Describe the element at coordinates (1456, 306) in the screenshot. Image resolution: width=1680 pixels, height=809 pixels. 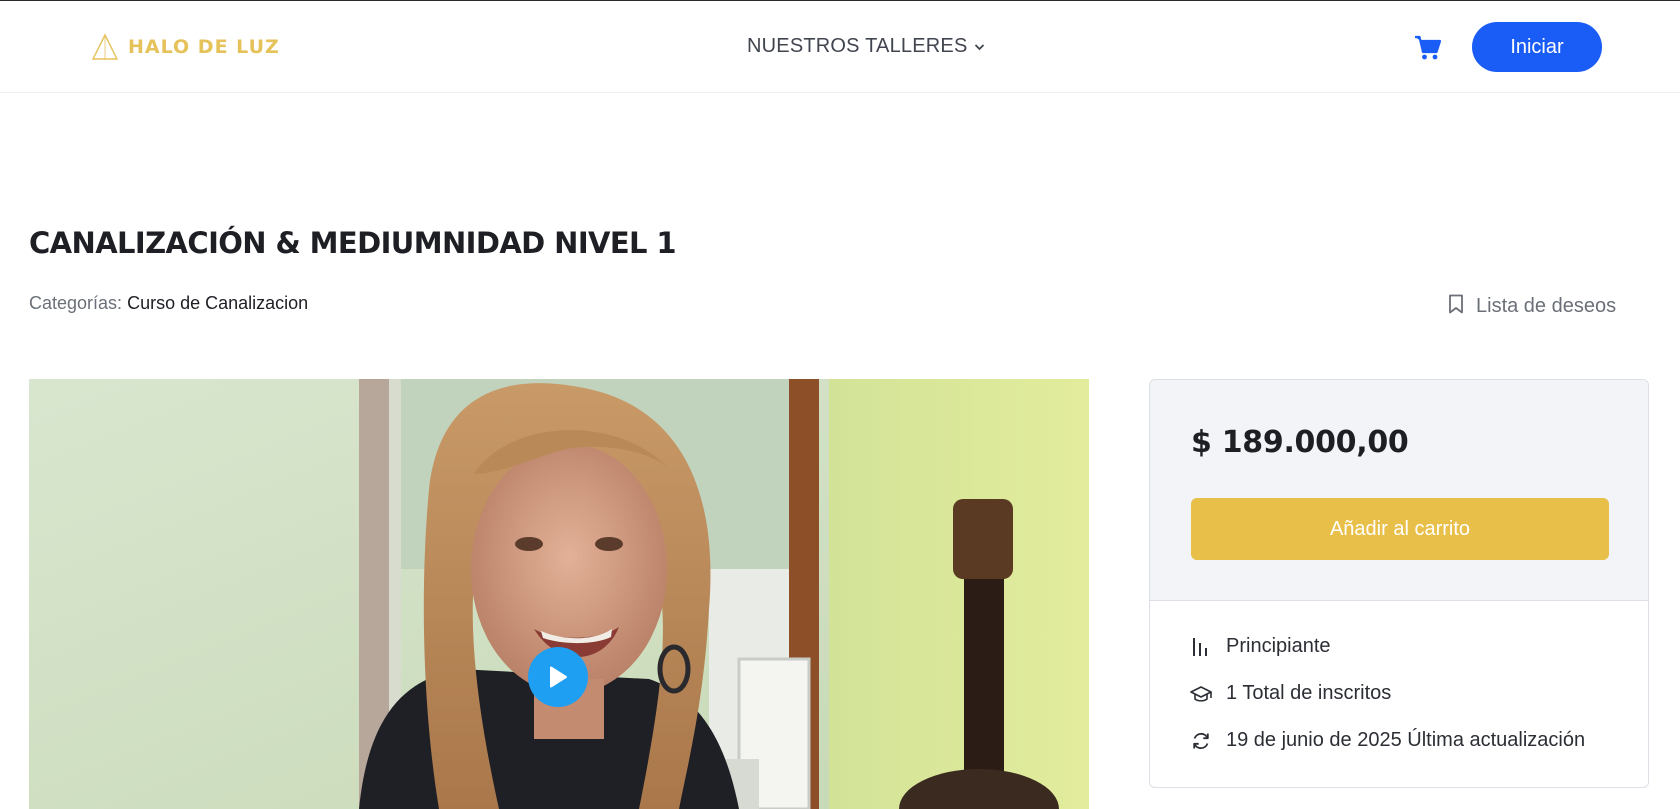
I see `bookmark-icon` at that location.